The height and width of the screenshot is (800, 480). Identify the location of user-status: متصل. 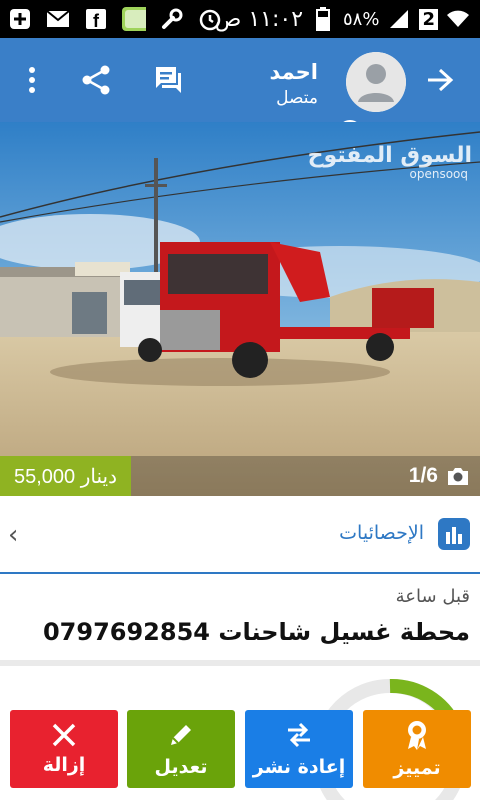
(297, 98).